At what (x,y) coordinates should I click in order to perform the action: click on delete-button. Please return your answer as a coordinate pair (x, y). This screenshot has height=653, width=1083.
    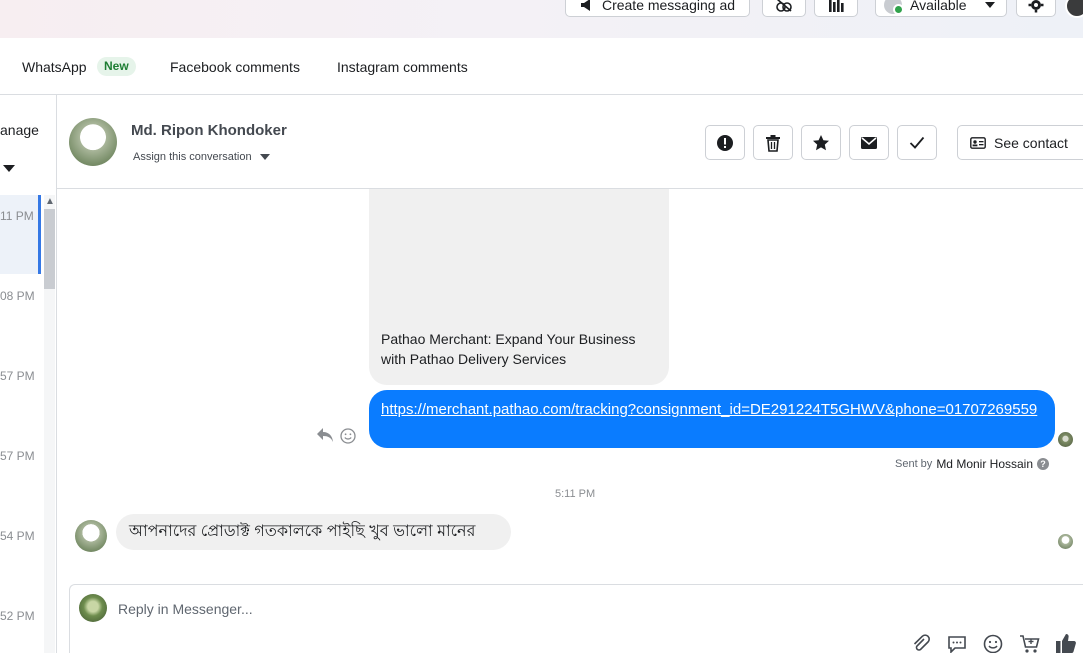
    Looking at the image, I should click on (773, 142).